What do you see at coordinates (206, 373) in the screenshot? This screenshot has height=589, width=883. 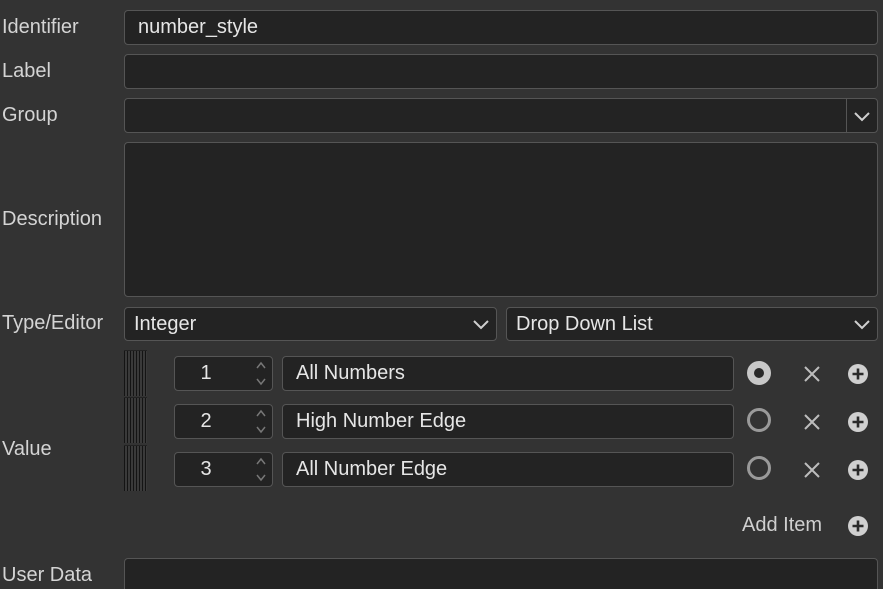 I see `value-number: 1` at bounding box center [206, 373].